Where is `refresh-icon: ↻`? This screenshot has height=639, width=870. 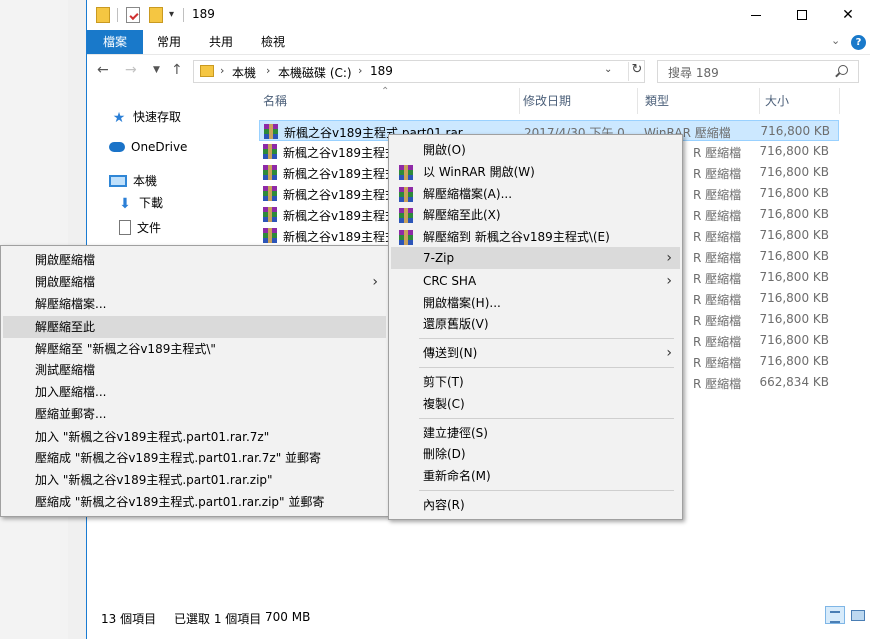
refresh-icon: ↻ is located at coordinates (636, 71).